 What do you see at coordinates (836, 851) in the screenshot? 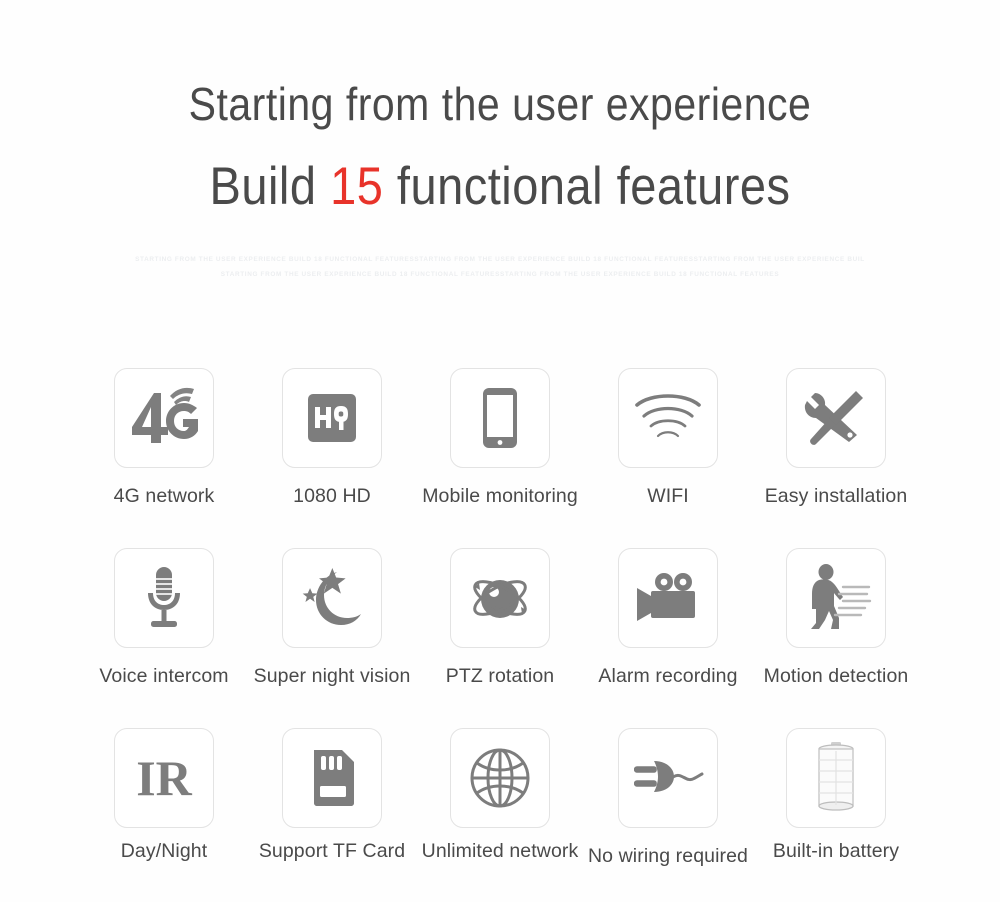
I see `feature-label: Built-in battery` at bounding box center [836, 851].